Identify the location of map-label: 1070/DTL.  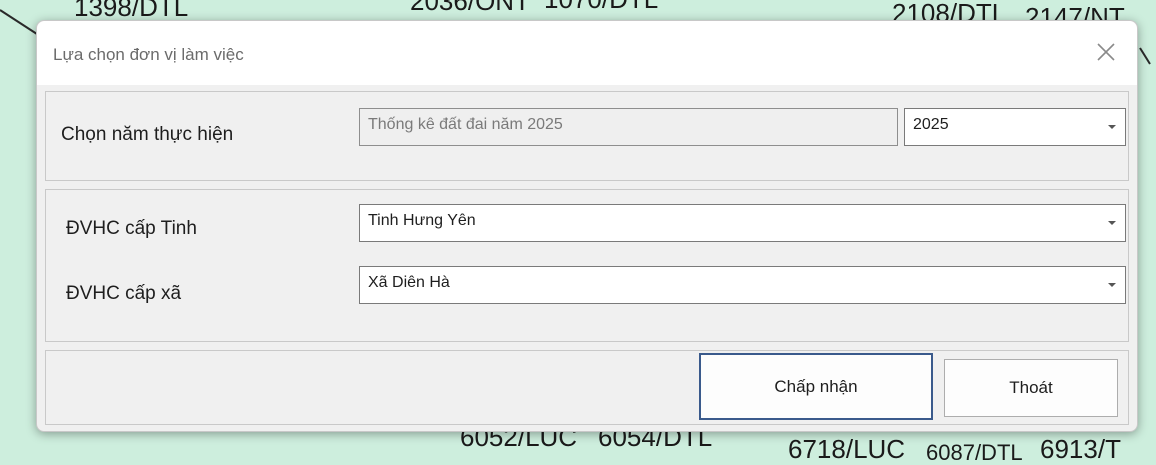
(601, 6).